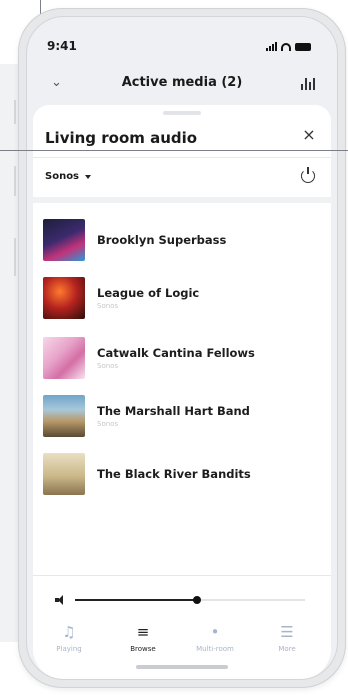 This screenshot has width=348, height=695. What do you see at coordinates (60, 600) in the screenshot?
I see `speaker-icon` at bounding box center [60, 600].